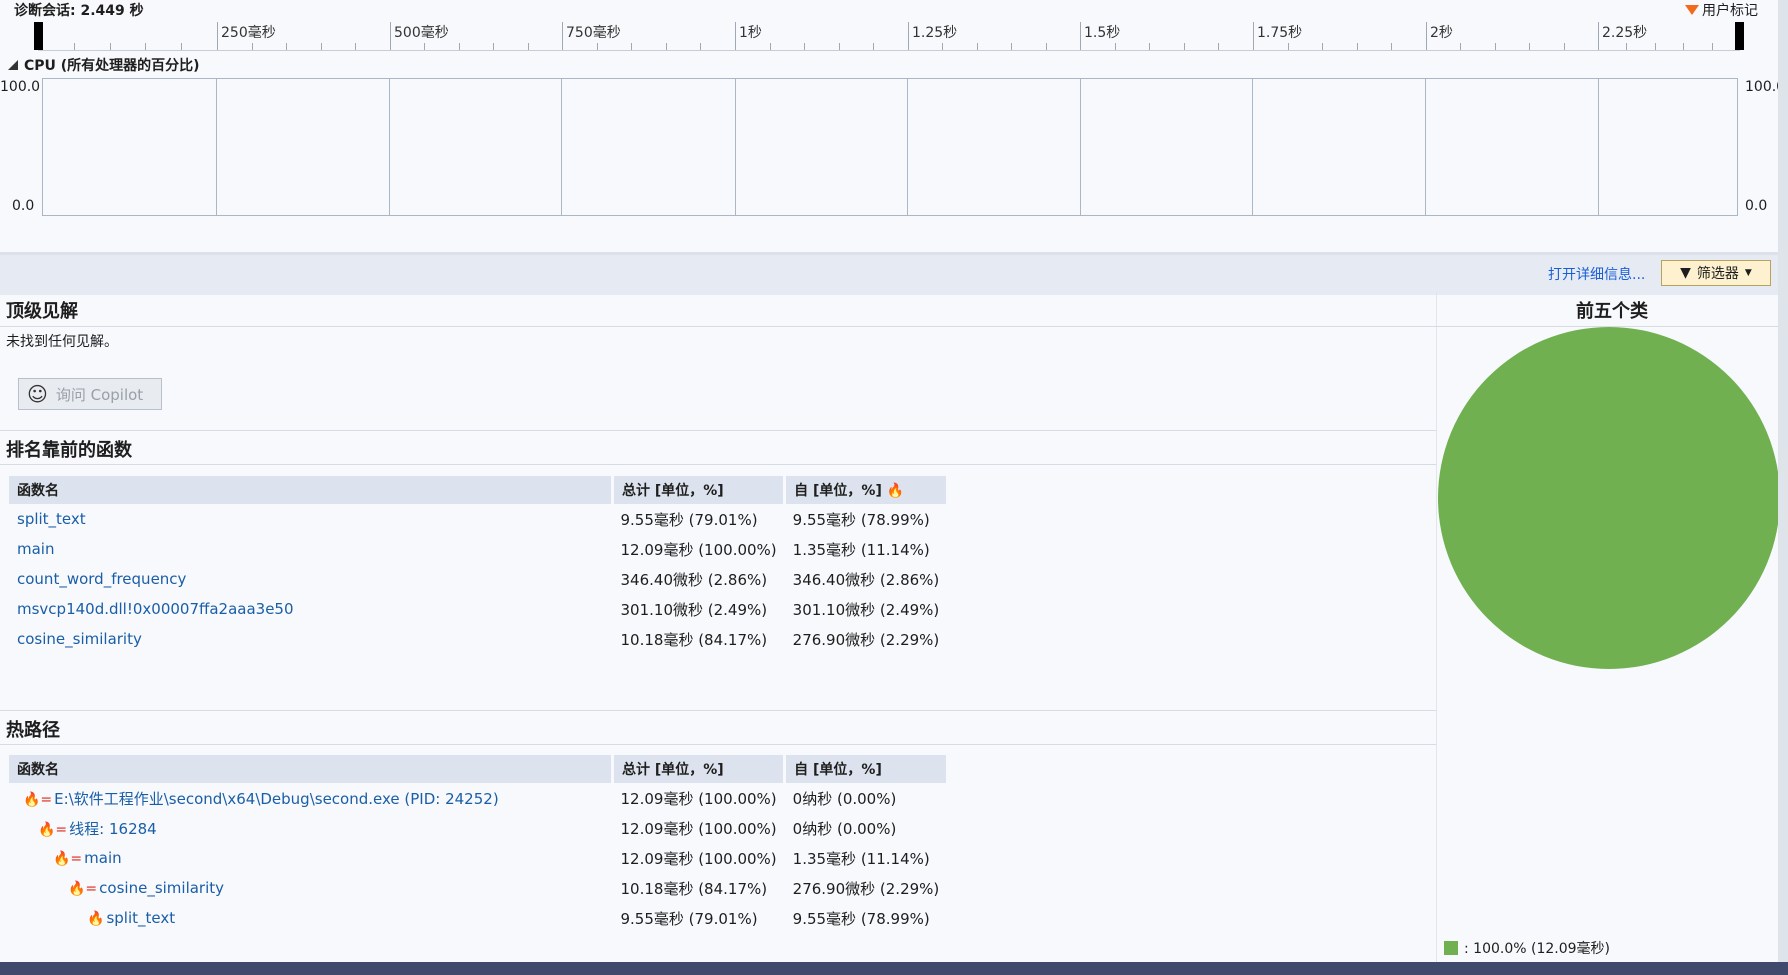  I want to click on report-toolbar, so click(894, 273).